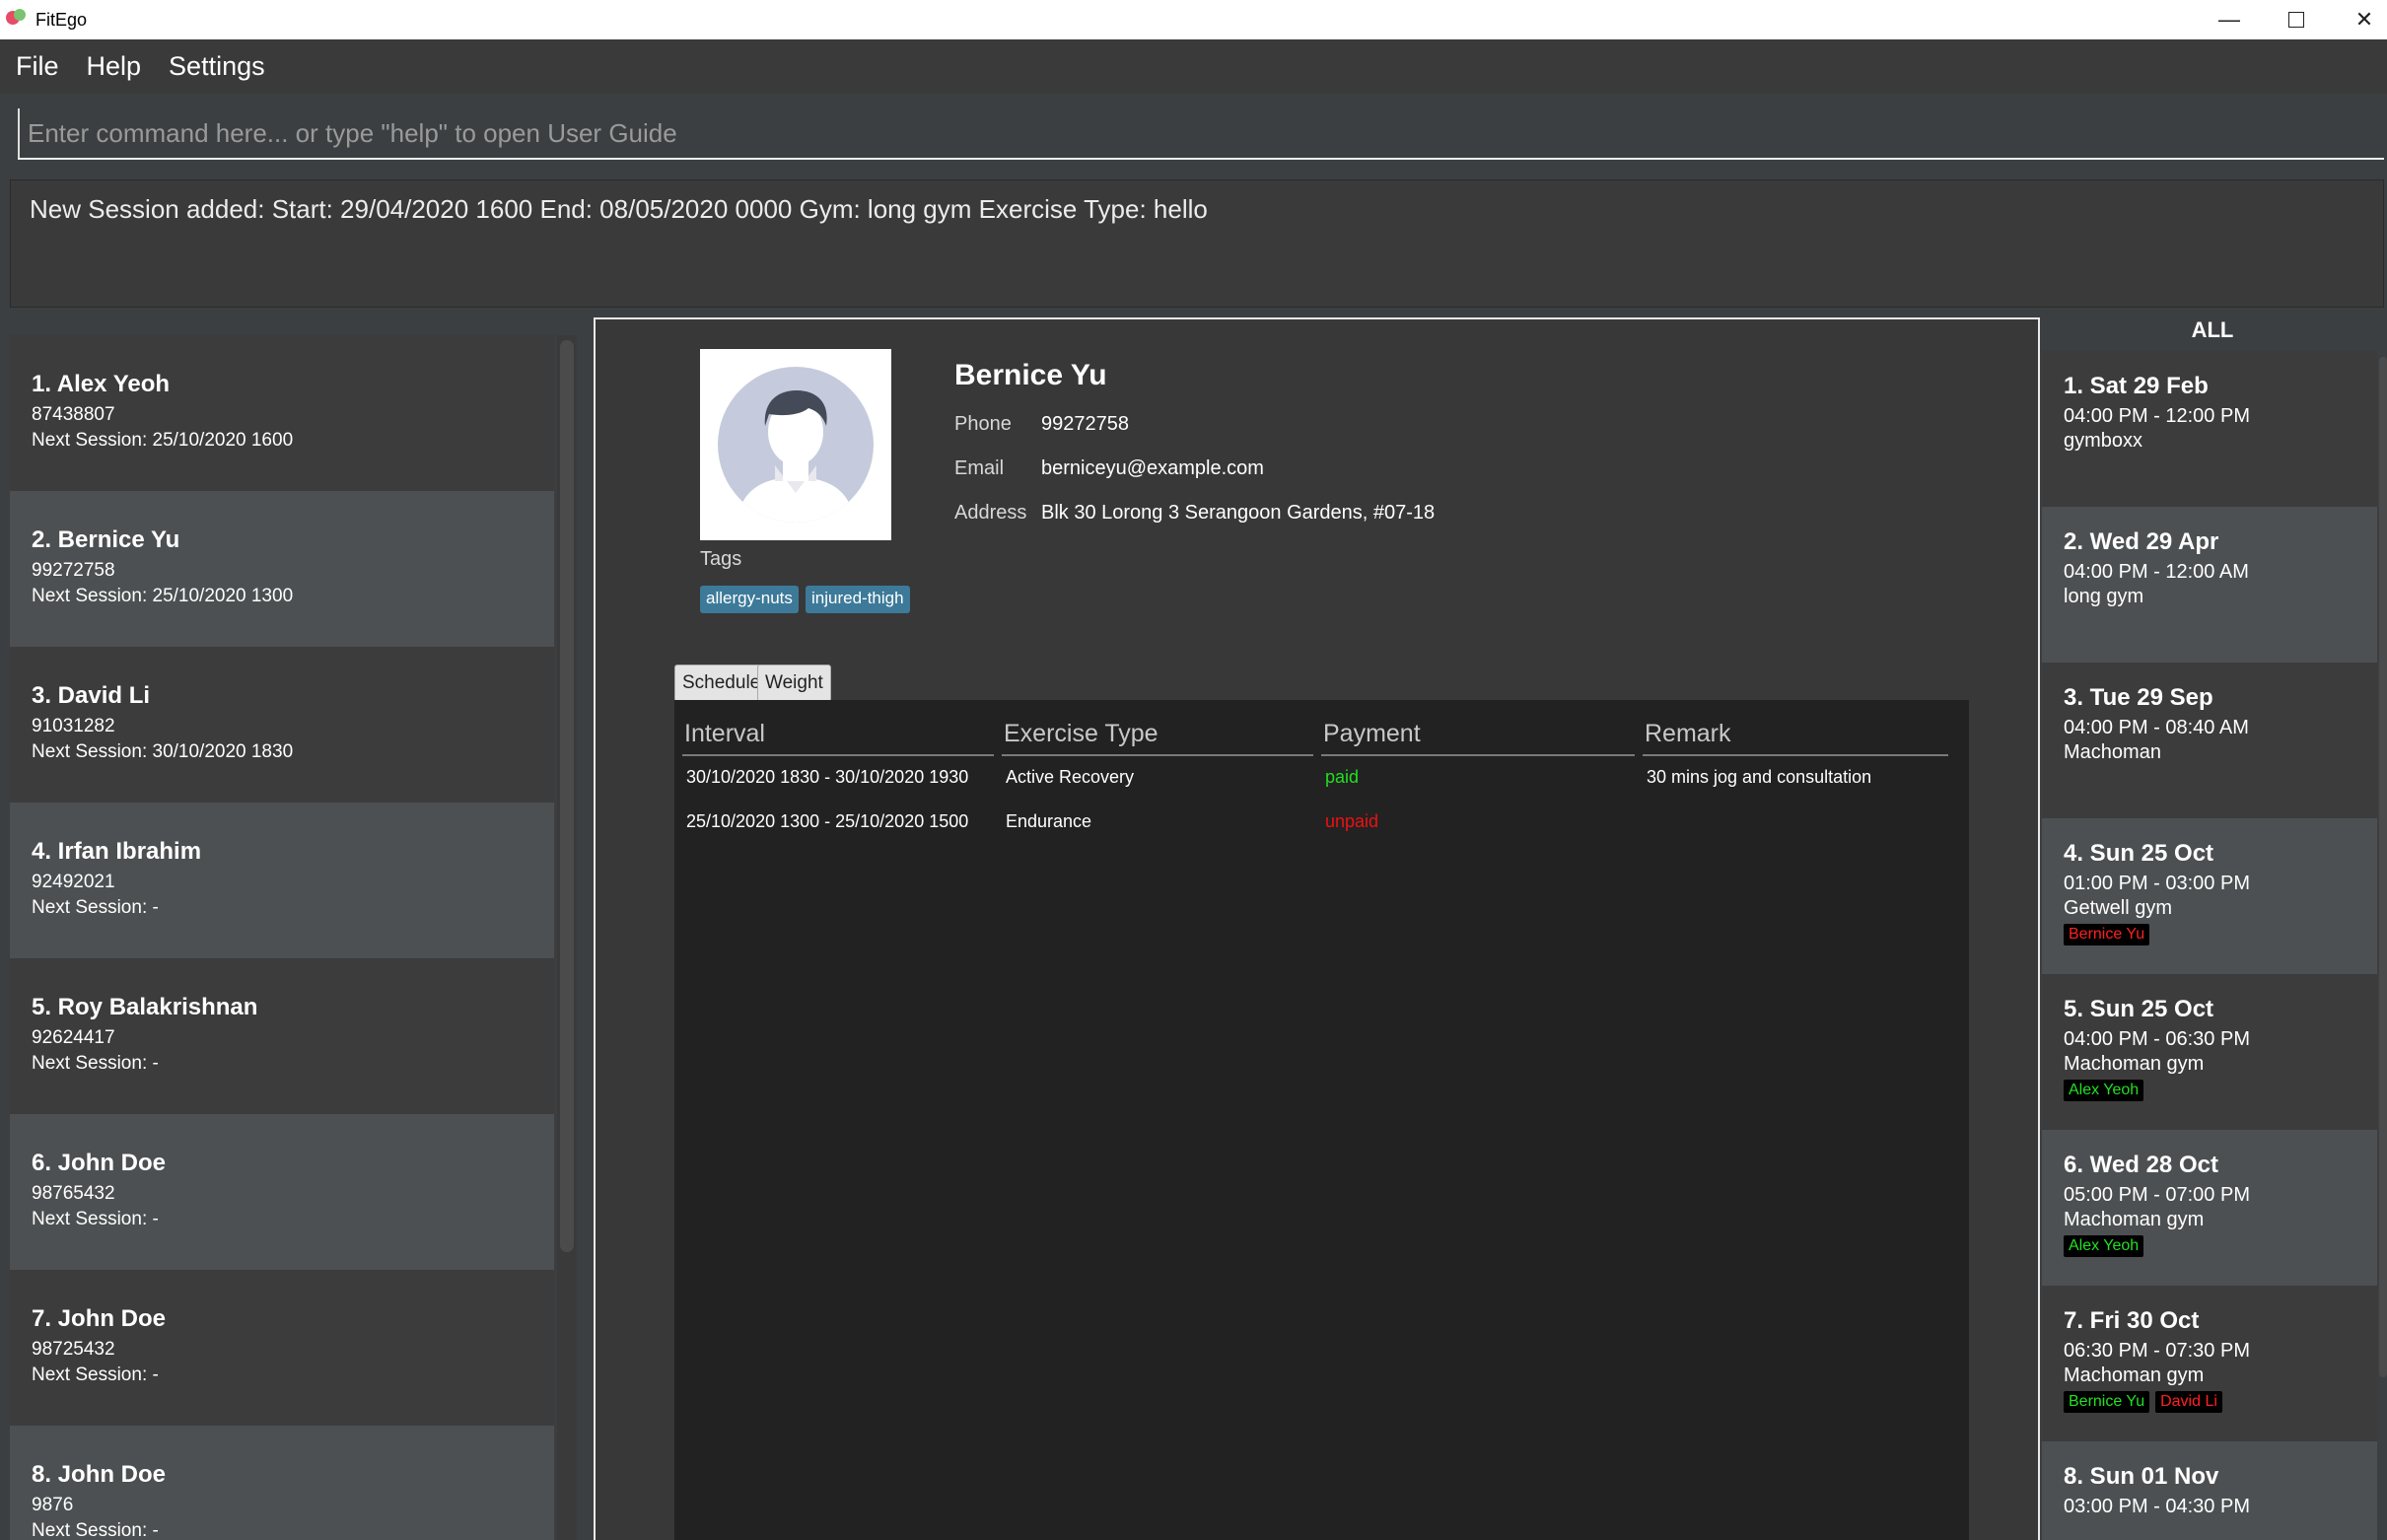 Image resolution: width=2387 pixels, height=1540 pixels. I want to click on schedule-time: 06:30 PM - 07:30 PM, so click(2157, 1351).